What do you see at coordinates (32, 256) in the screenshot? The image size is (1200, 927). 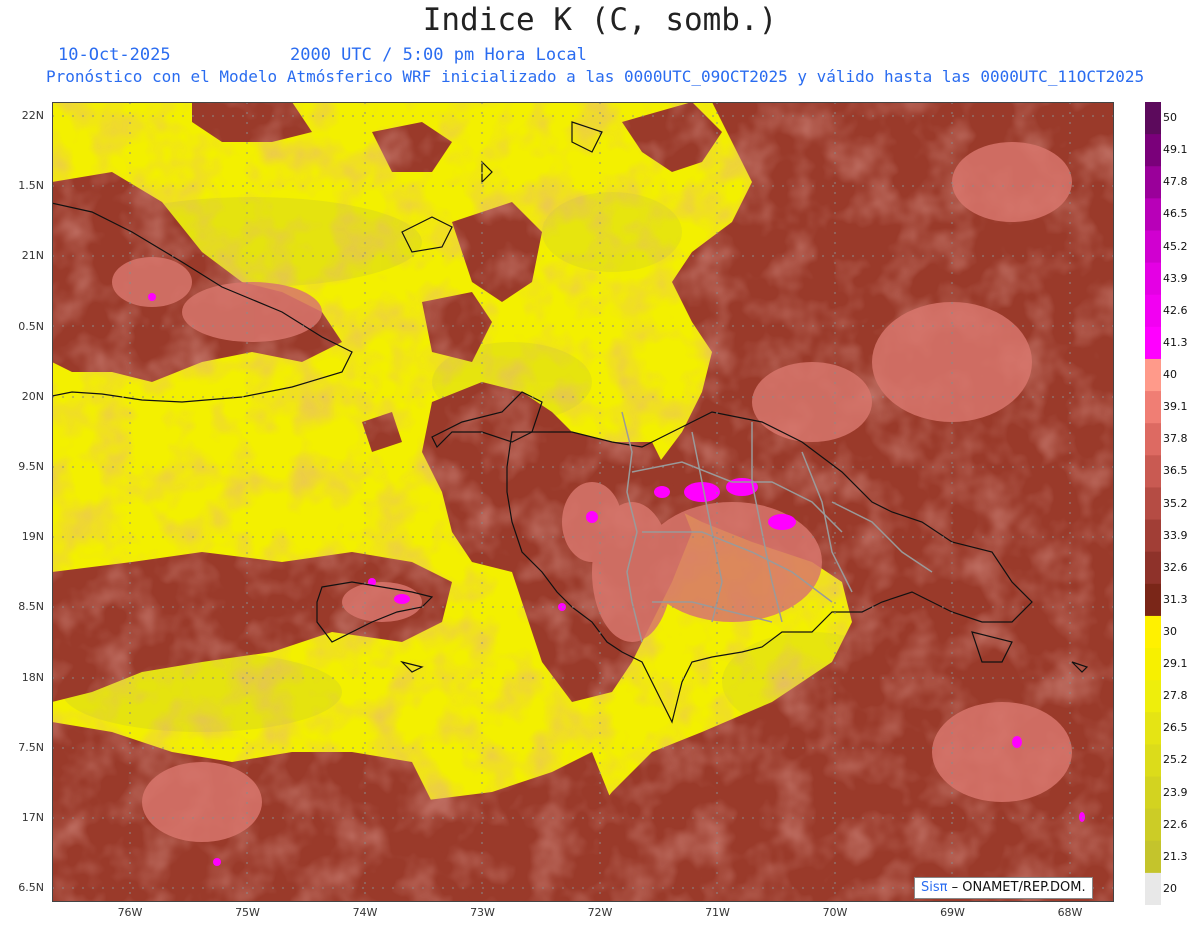 I see `latitude-label: 21N` at bounding box center [32, 256].